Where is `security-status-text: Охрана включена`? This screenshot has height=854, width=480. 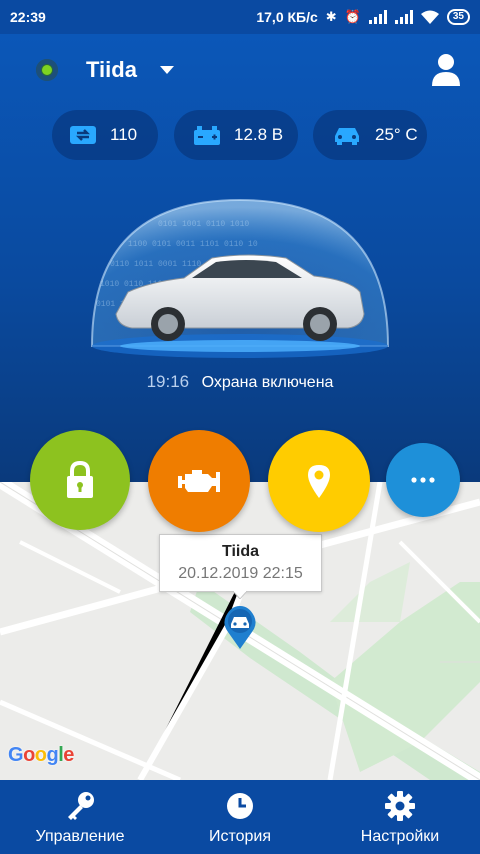
security-status-text: Охрана включена is located at coordinates (267, 382).